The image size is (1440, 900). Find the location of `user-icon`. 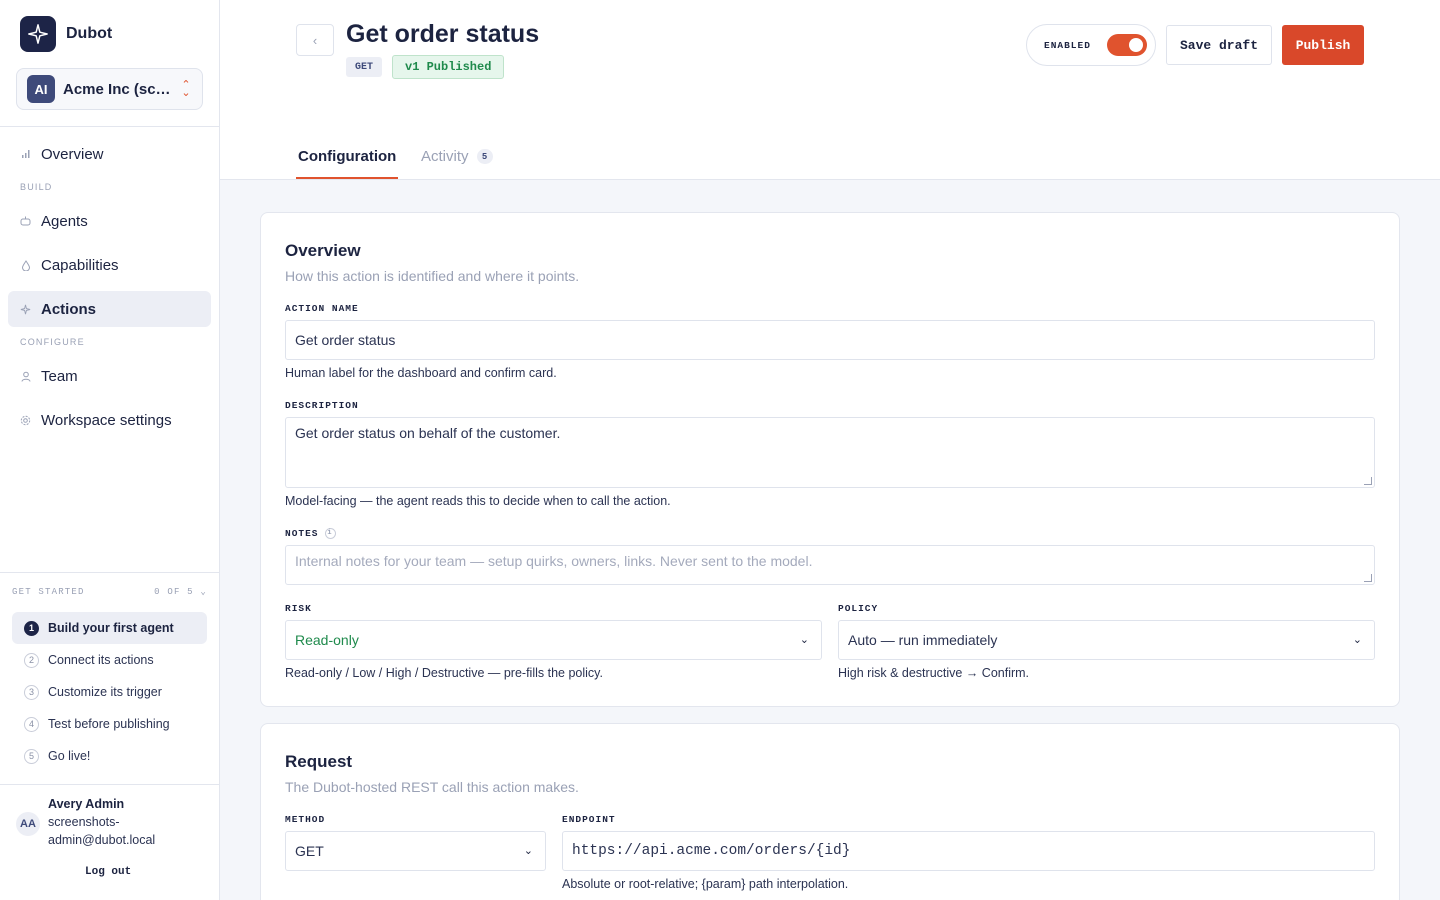

user-icon is located at coordinates (25, 376).